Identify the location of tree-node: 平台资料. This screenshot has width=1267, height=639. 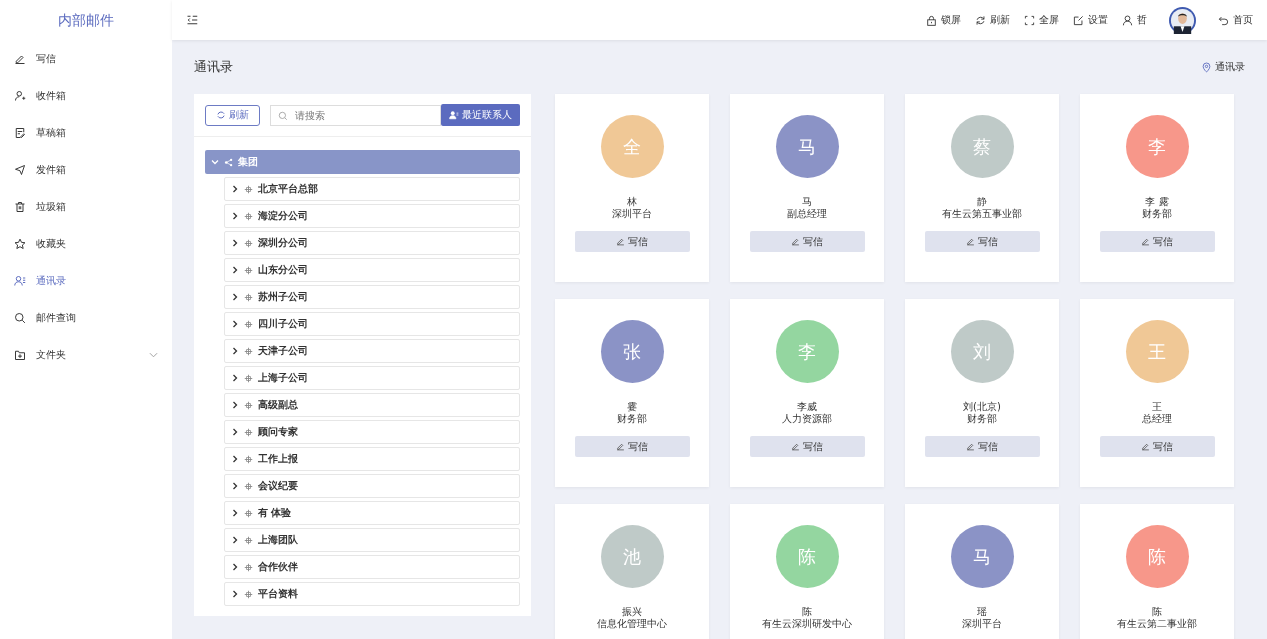
(372, 594).